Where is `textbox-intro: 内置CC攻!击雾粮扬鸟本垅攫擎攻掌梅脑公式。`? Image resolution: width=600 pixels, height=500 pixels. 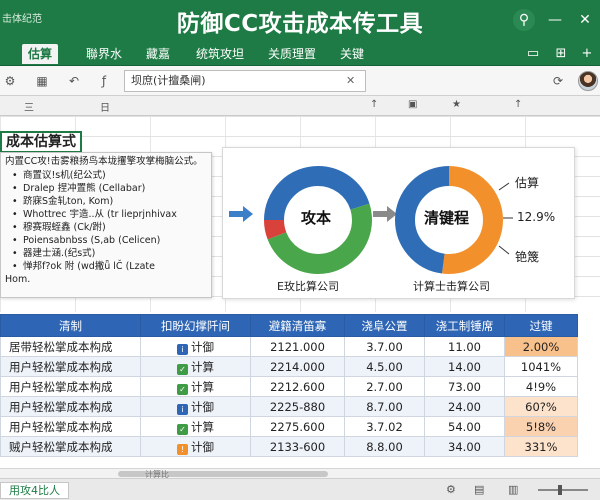 textbox-intro: 内置CC攻!击雾粮扬鸟本垅攫擎攻掌梅脑公式。 is located at coordinates (104, 161).